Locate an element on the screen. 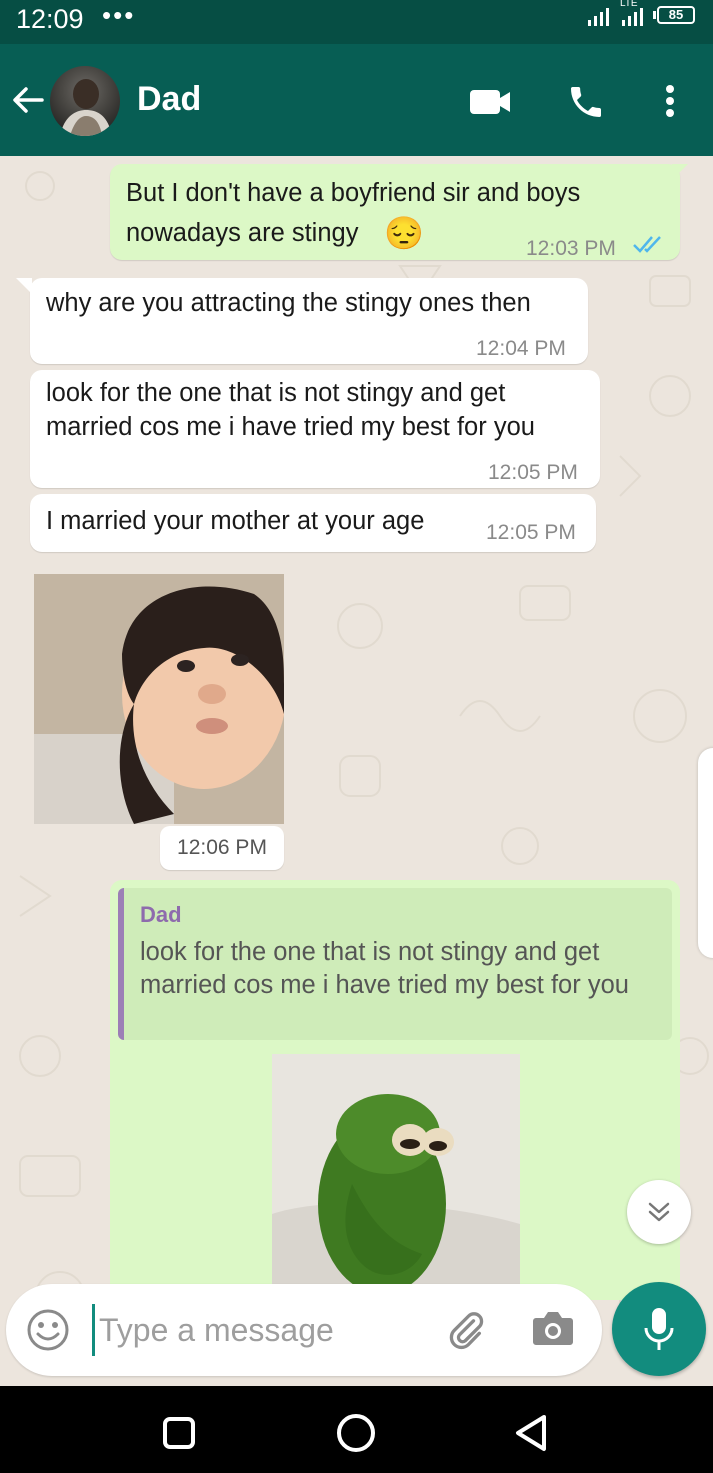 This screenshot has width=713, height=1473. message-input is located at coordinates (257, 1330).